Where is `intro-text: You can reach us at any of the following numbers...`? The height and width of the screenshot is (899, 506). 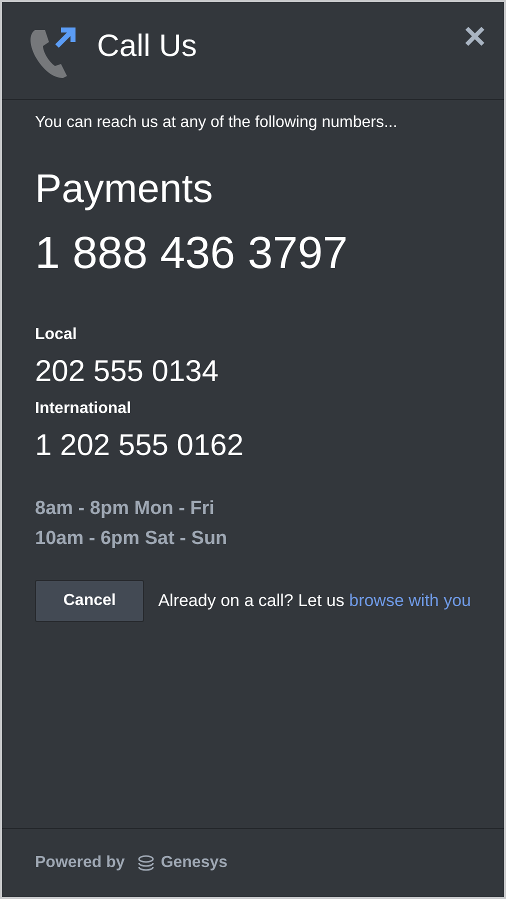 intro-text: You can reach us at any of the following numbers... is located at coordinates (216, 123).